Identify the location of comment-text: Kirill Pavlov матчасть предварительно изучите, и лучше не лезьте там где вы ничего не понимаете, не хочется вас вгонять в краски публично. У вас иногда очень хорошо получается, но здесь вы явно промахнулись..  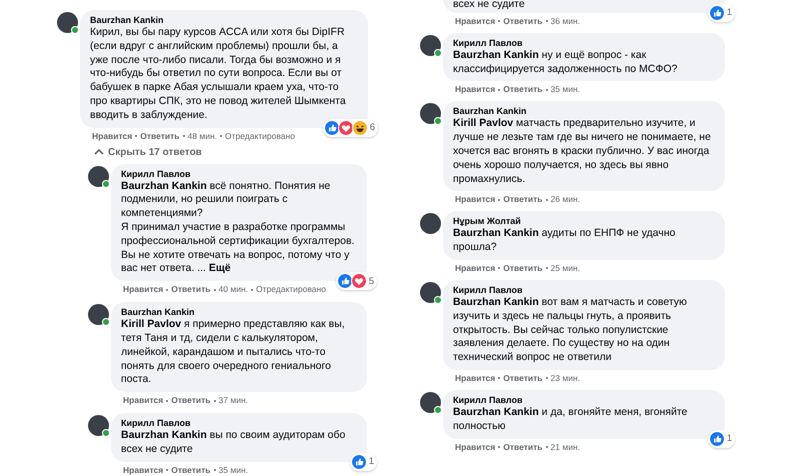
(582, 151).